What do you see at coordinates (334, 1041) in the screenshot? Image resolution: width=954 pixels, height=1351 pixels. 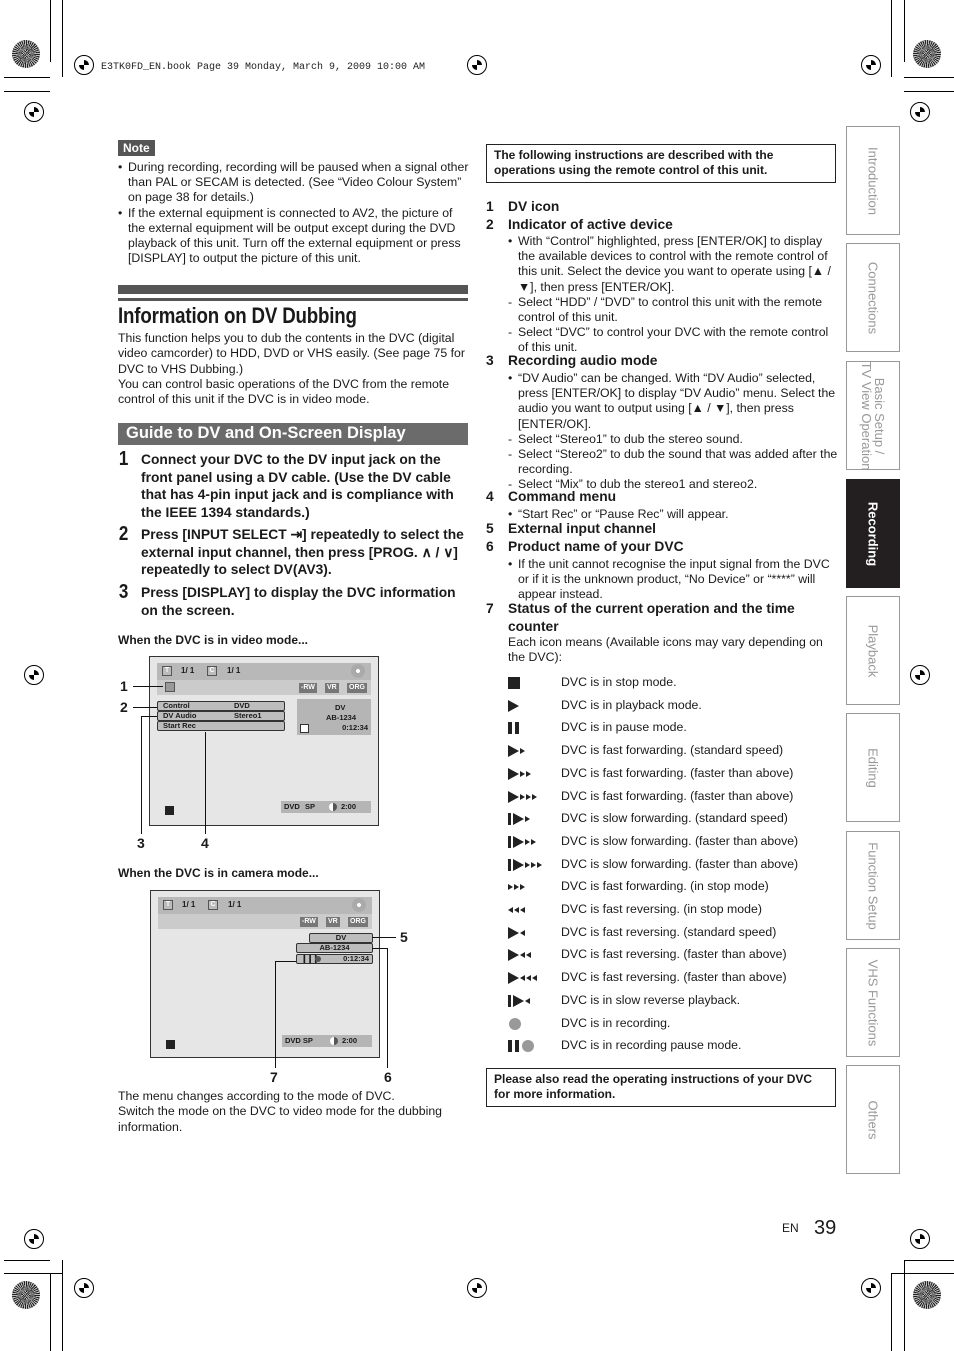 I see `remaining-icon` at bounding box center [334, 1041].